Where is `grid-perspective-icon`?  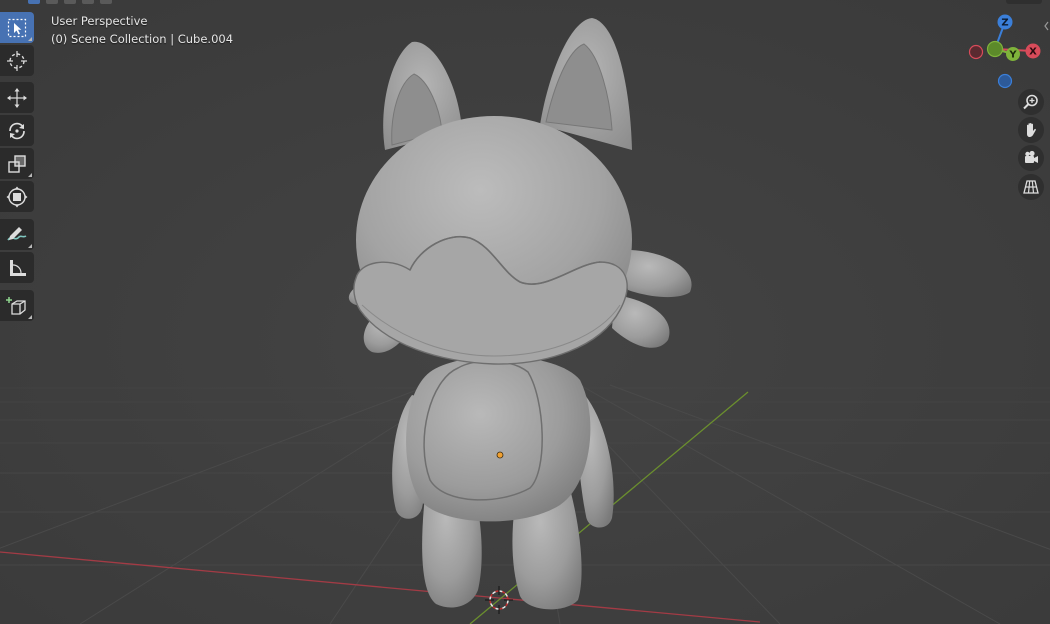
grid-perspective-icon is located at coordinates (1031, 187).